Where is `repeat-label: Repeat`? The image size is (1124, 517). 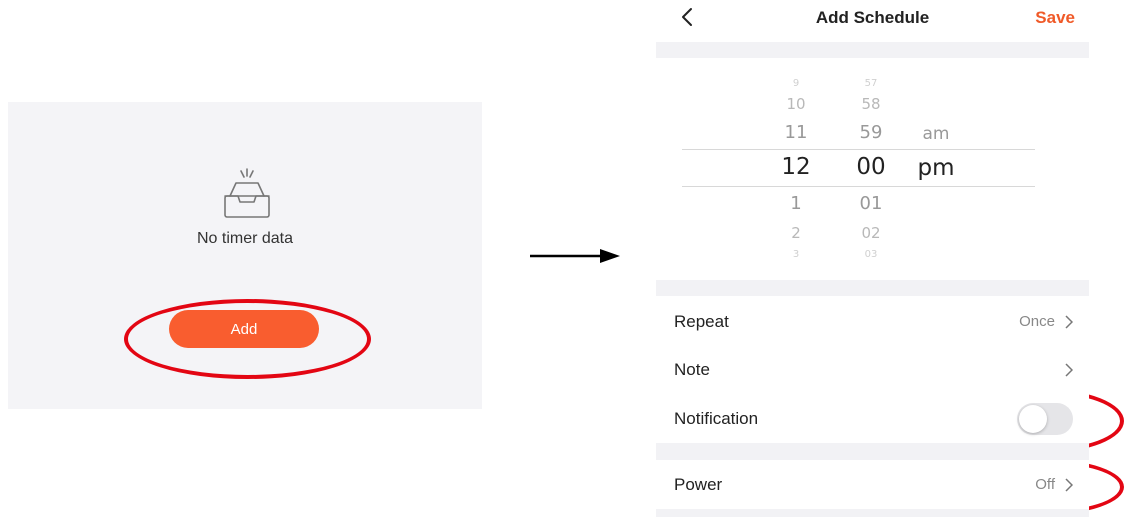
repeat-label: Repeat is located at coordinates (701, 321).